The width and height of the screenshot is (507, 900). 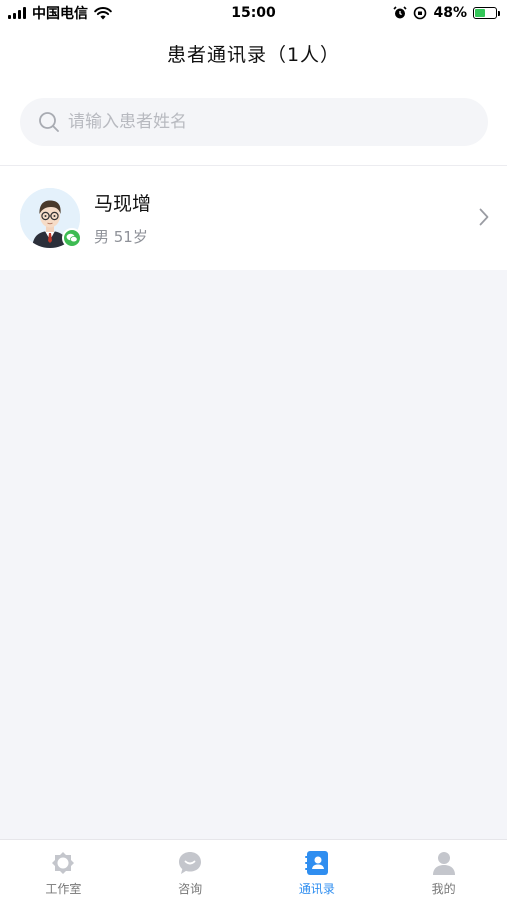 I want to click on tab-consult: 咨询, so click(x=190, y=870).